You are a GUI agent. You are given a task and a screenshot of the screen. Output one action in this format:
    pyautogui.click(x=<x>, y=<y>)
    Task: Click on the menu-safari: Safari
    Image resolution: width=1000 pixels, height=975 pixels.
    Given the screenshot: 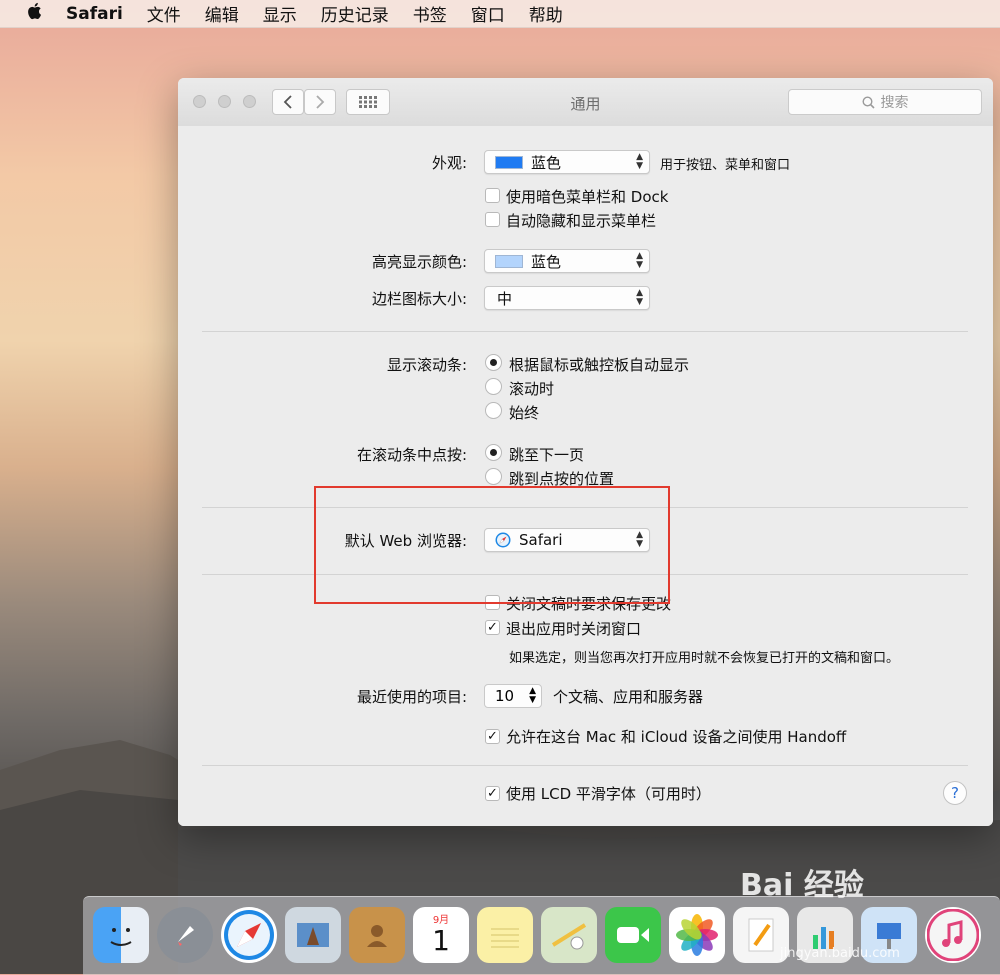 What is the action you would take?
    pyautogui.click(x=94, y=14)
    